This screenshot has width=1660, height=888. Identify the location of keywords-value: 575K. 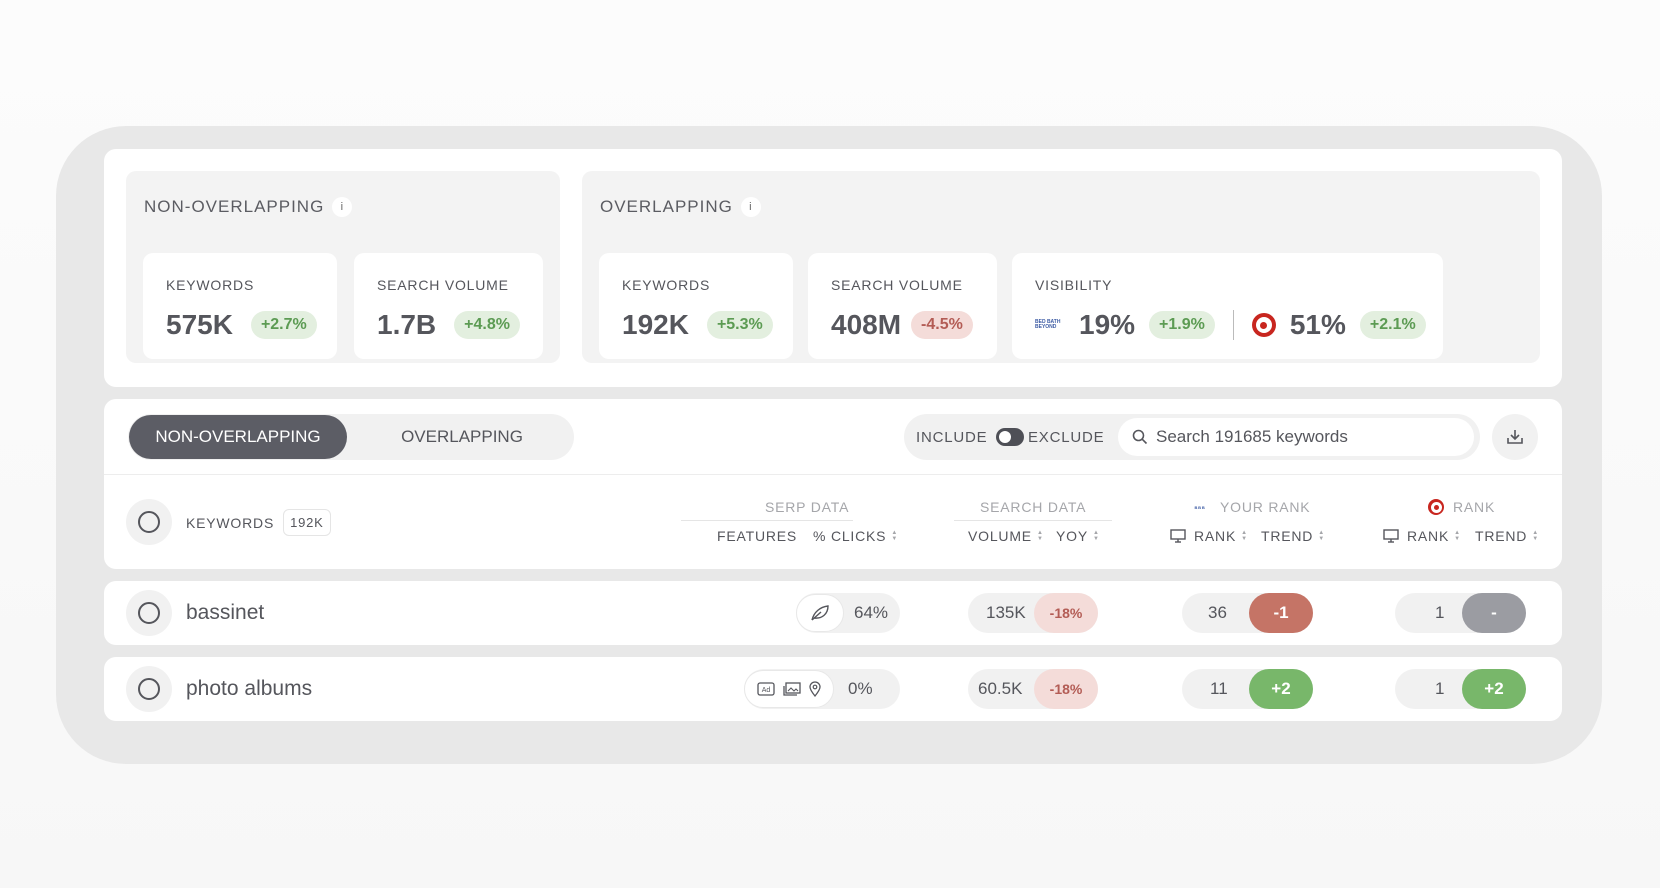
(199, 324).